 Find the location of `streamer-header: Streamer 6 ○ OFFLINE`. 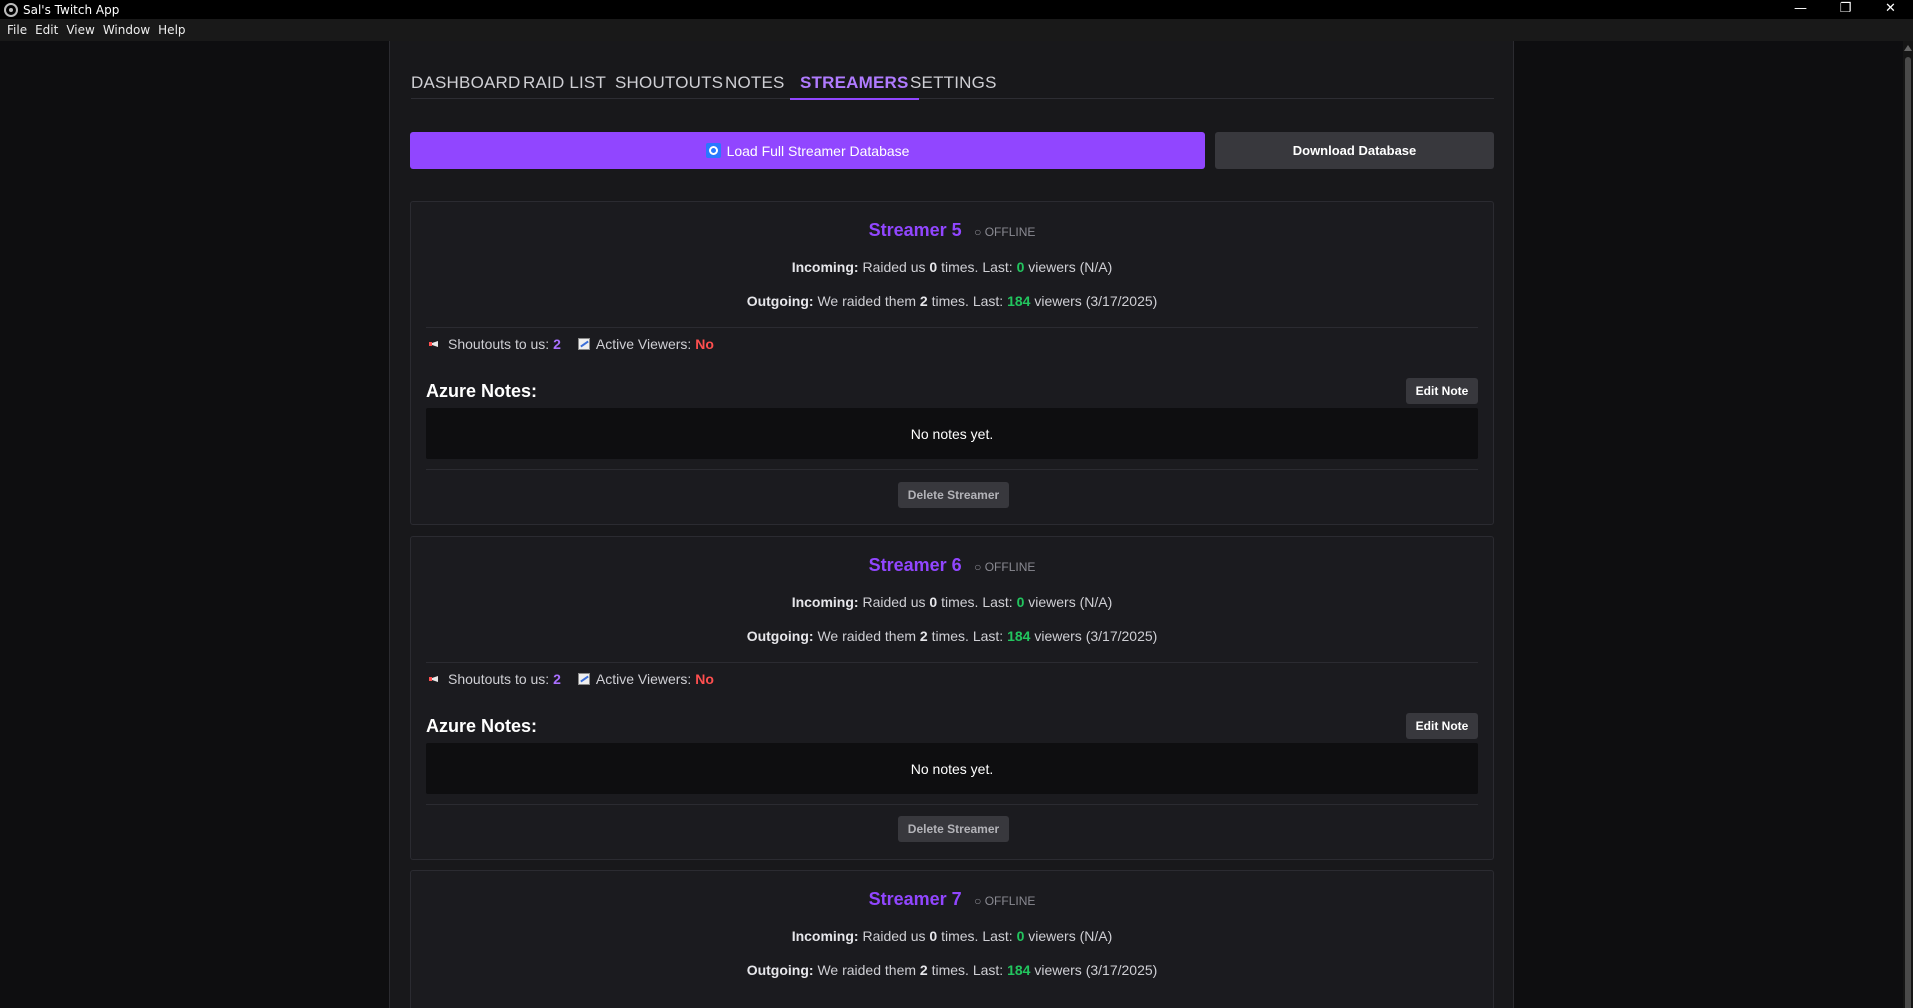

streamer-header: Streamer 6 ○ OFFLINE is located at coordinates (952, 565).